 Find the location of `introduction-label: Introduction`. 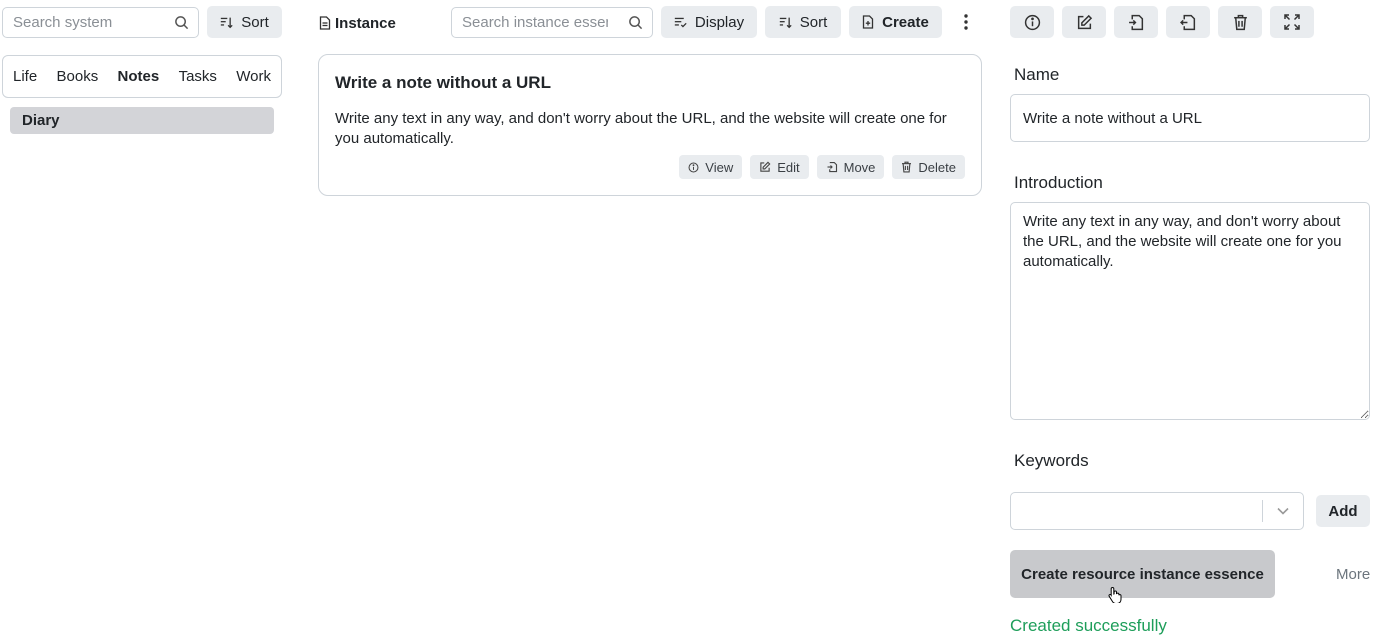

introduction-label: Introduction is located at coordinates (1058, 182).